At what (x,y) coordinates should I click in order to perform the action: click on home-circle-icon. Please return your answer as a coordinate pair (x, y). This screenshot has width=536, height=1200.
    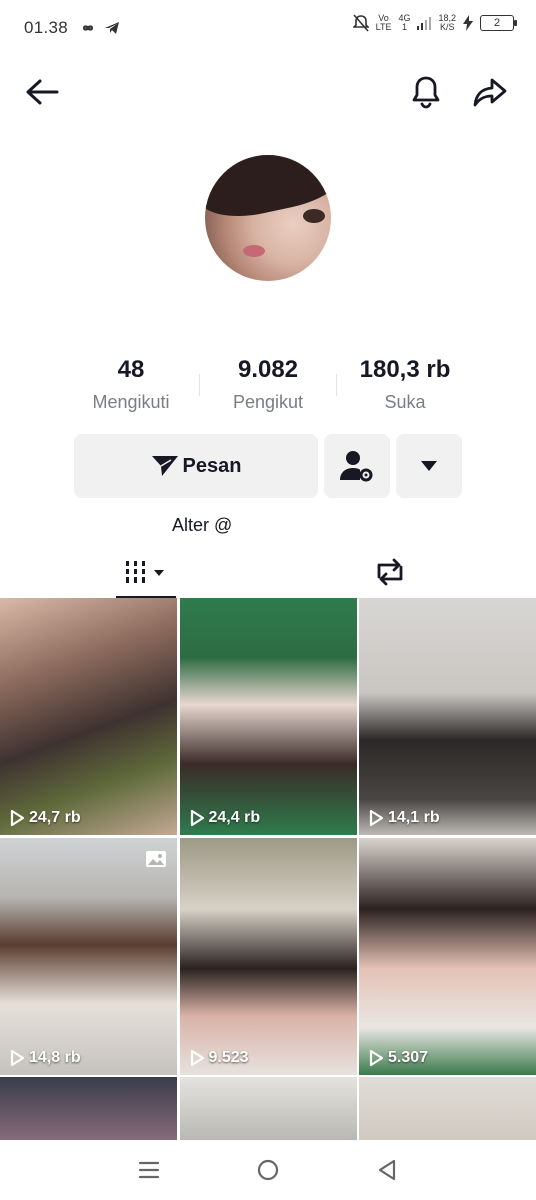
    Looking at the image, I should click on (268, 1170).